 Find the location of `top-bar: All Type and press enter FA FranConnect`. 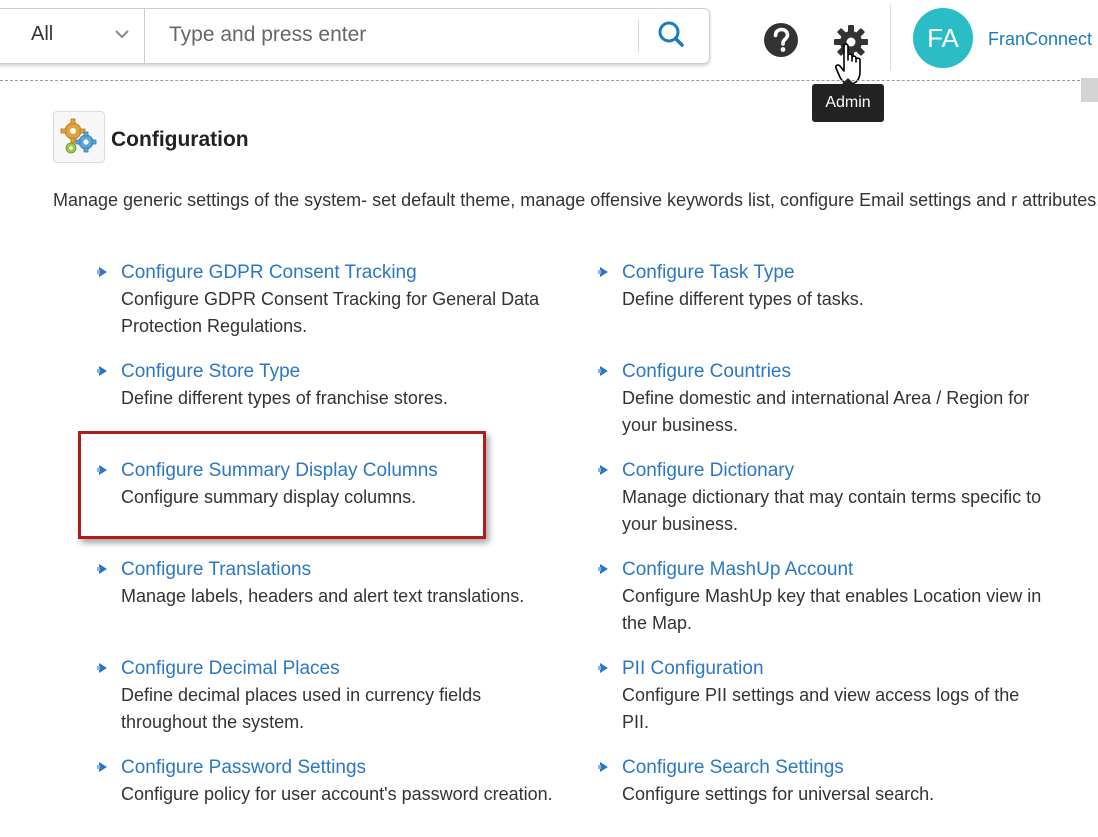

top-bar: All Type and press enter FA FranConnect is located at coordinates (549, 42).